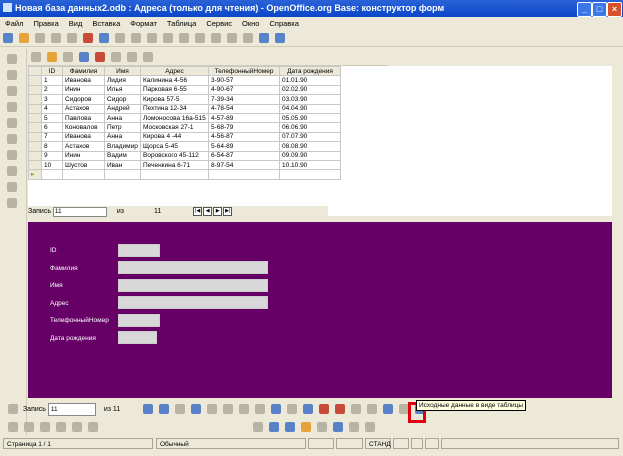  Describe the element at coordinates (244, 127) in the screenshot. I see `table-cell: 5-68-79` at that location.